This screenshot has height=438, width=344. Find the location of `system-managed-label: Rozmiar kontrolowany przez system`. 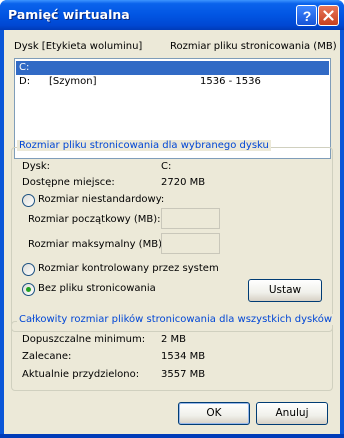

system-managed-label: Rozmiar kontrolowany przez system is located at coordinates (128, 268).